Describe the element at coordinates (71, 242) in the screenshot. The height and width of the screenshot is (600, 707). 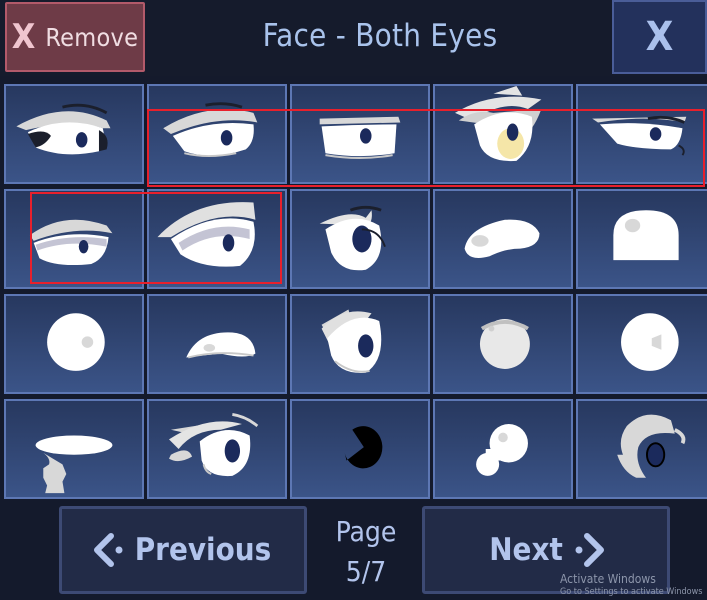
I see `eye-style-6-icon` at that location.